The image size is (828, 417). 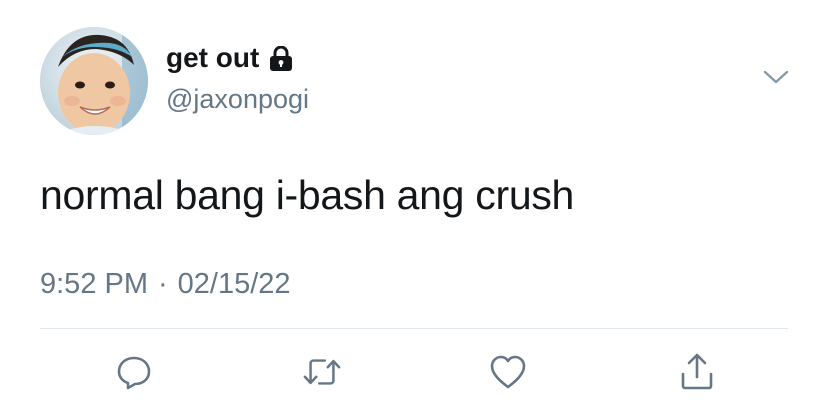 What do you see at coordinates (307, 195) in the screenshot?
I see `tweet-text: normal bang i-bash ang crush` at bounding box center [307, 195].